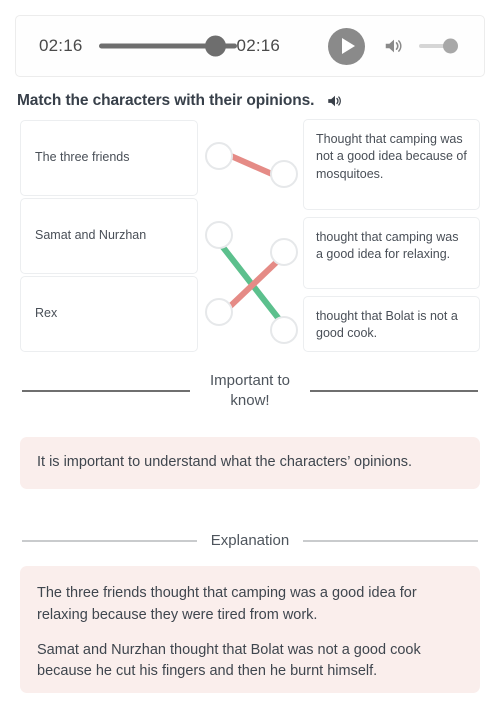 Image resolution: width=500 pixels, height=713 pixels. What do you see at coordinates (167, 46) in the screenshot?
I see `audio-progress-slider` at bounding box center [167, 46].